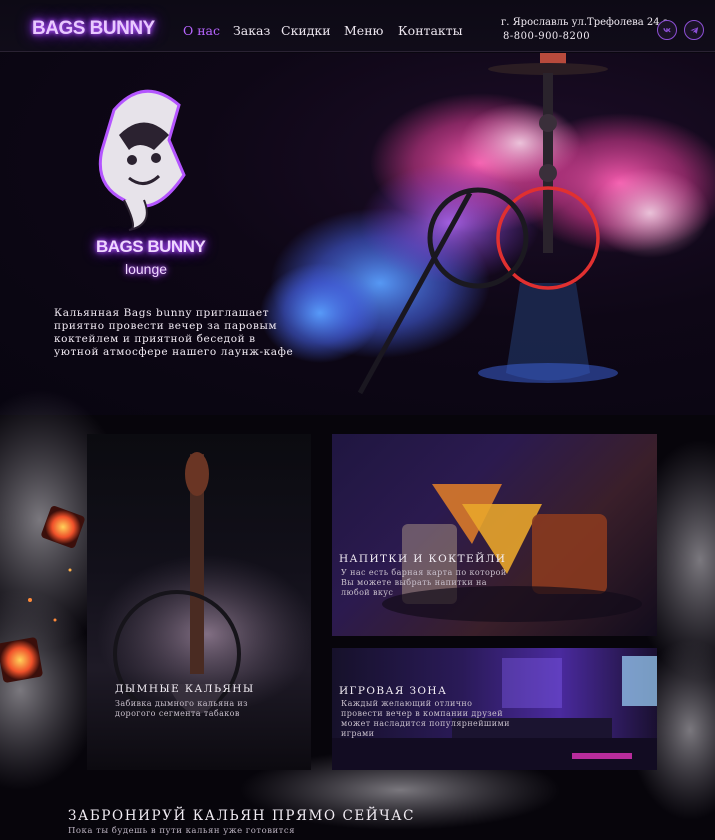 The image size is (715, 840). Describe the element at coordinates (204, 585) in the screenshot. I see `hookah-photo` at that location.